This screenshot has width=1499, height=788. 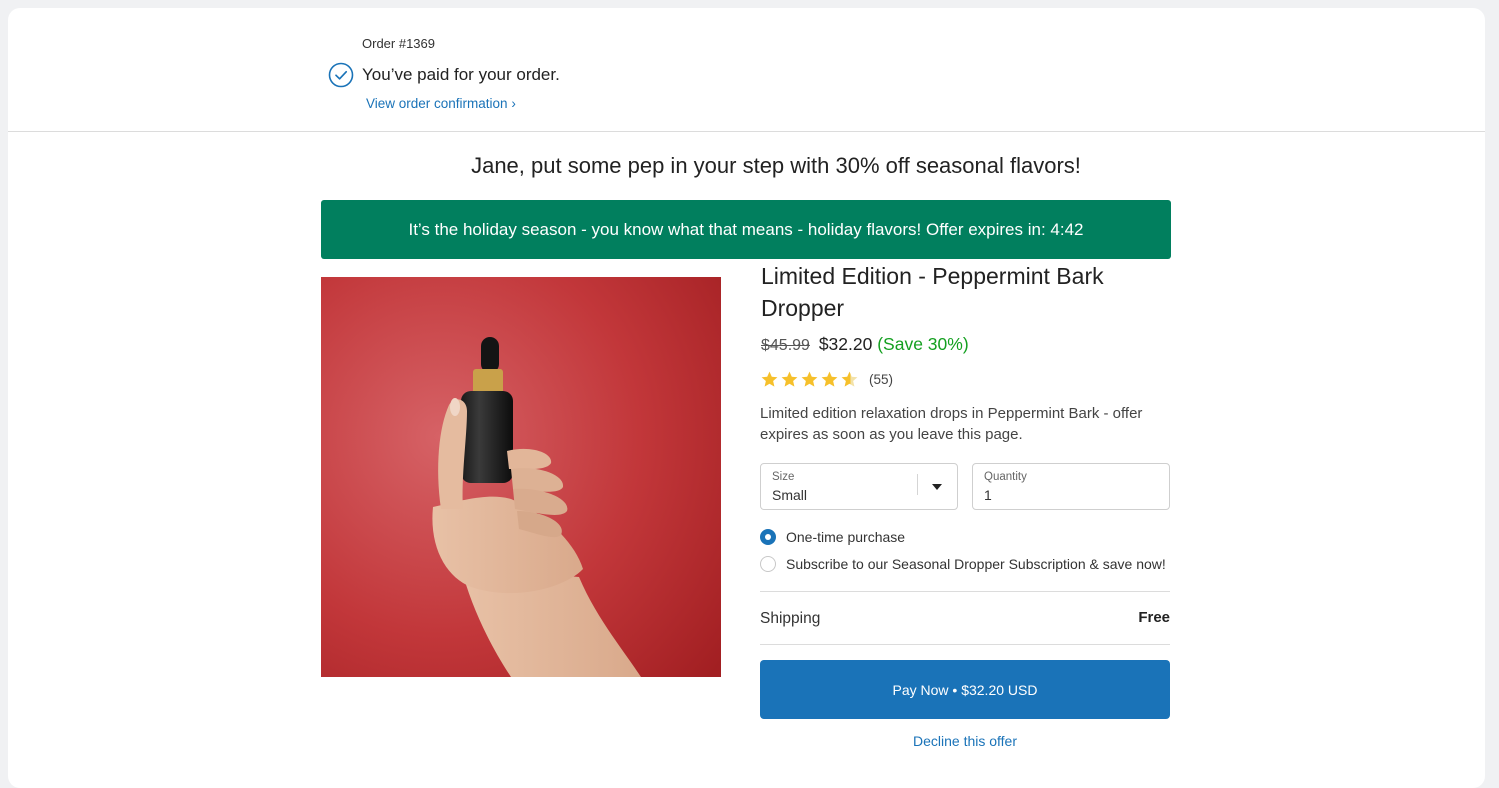 I want to click on original-price: $45.99, so click(x=785, y=345).